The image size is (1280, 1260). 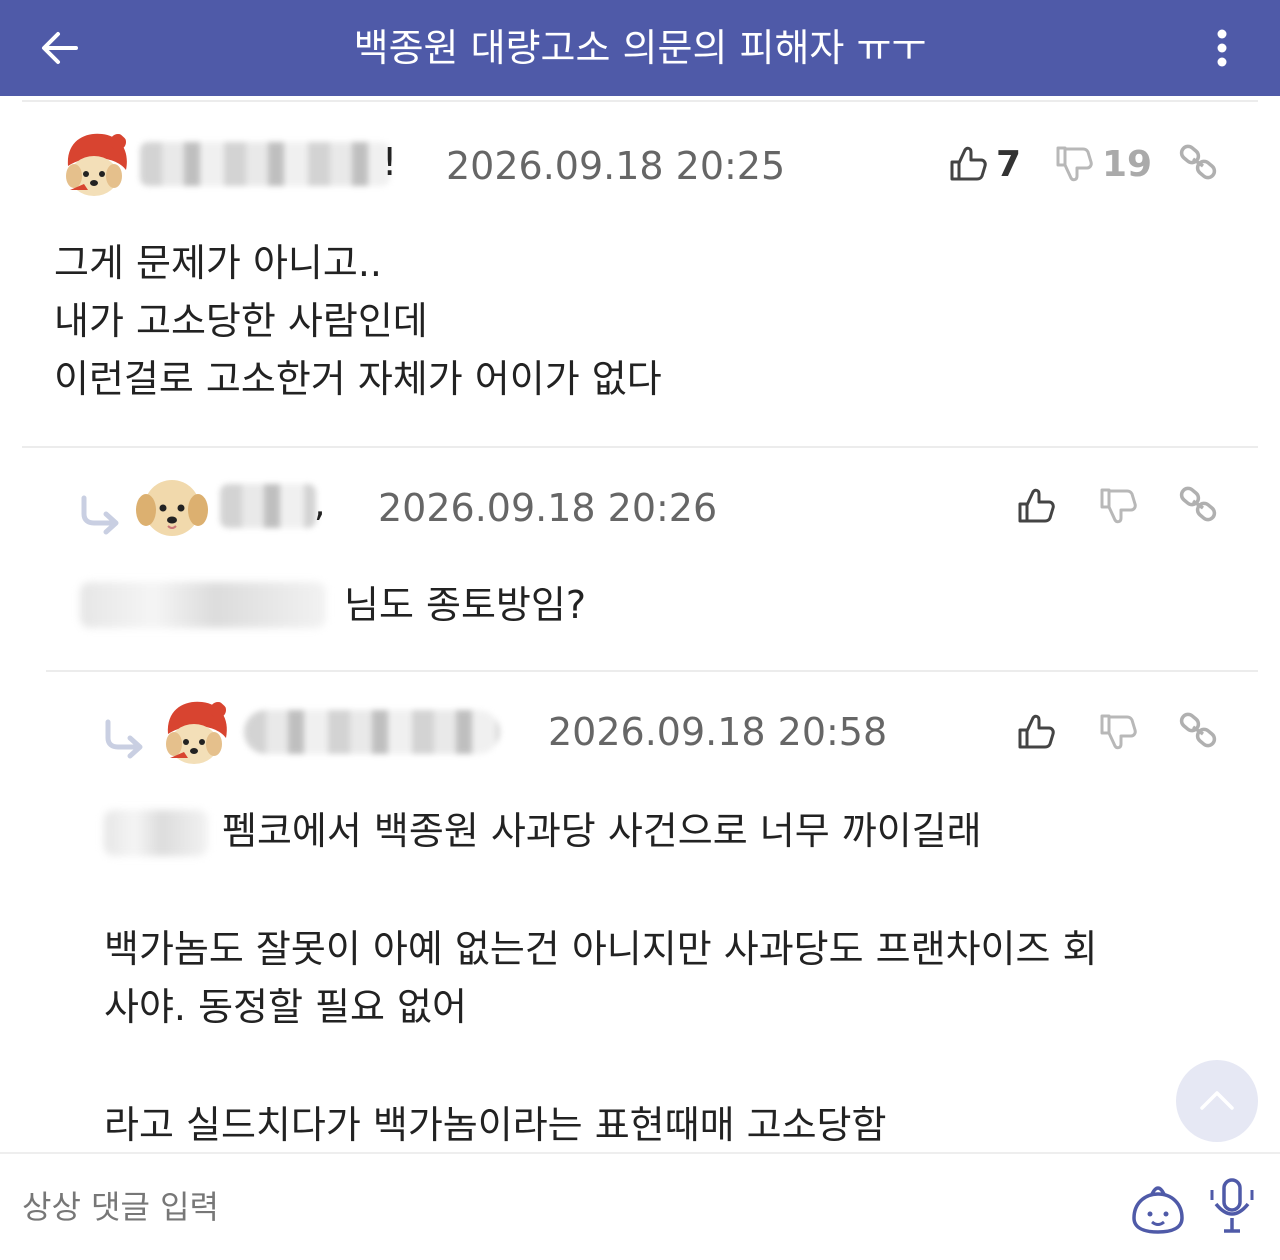 What do you see at coordinates (616, 166) in the screenshot?
I see `comment-time: 2026.09.18 20:25` at bounding box center [616, 166].